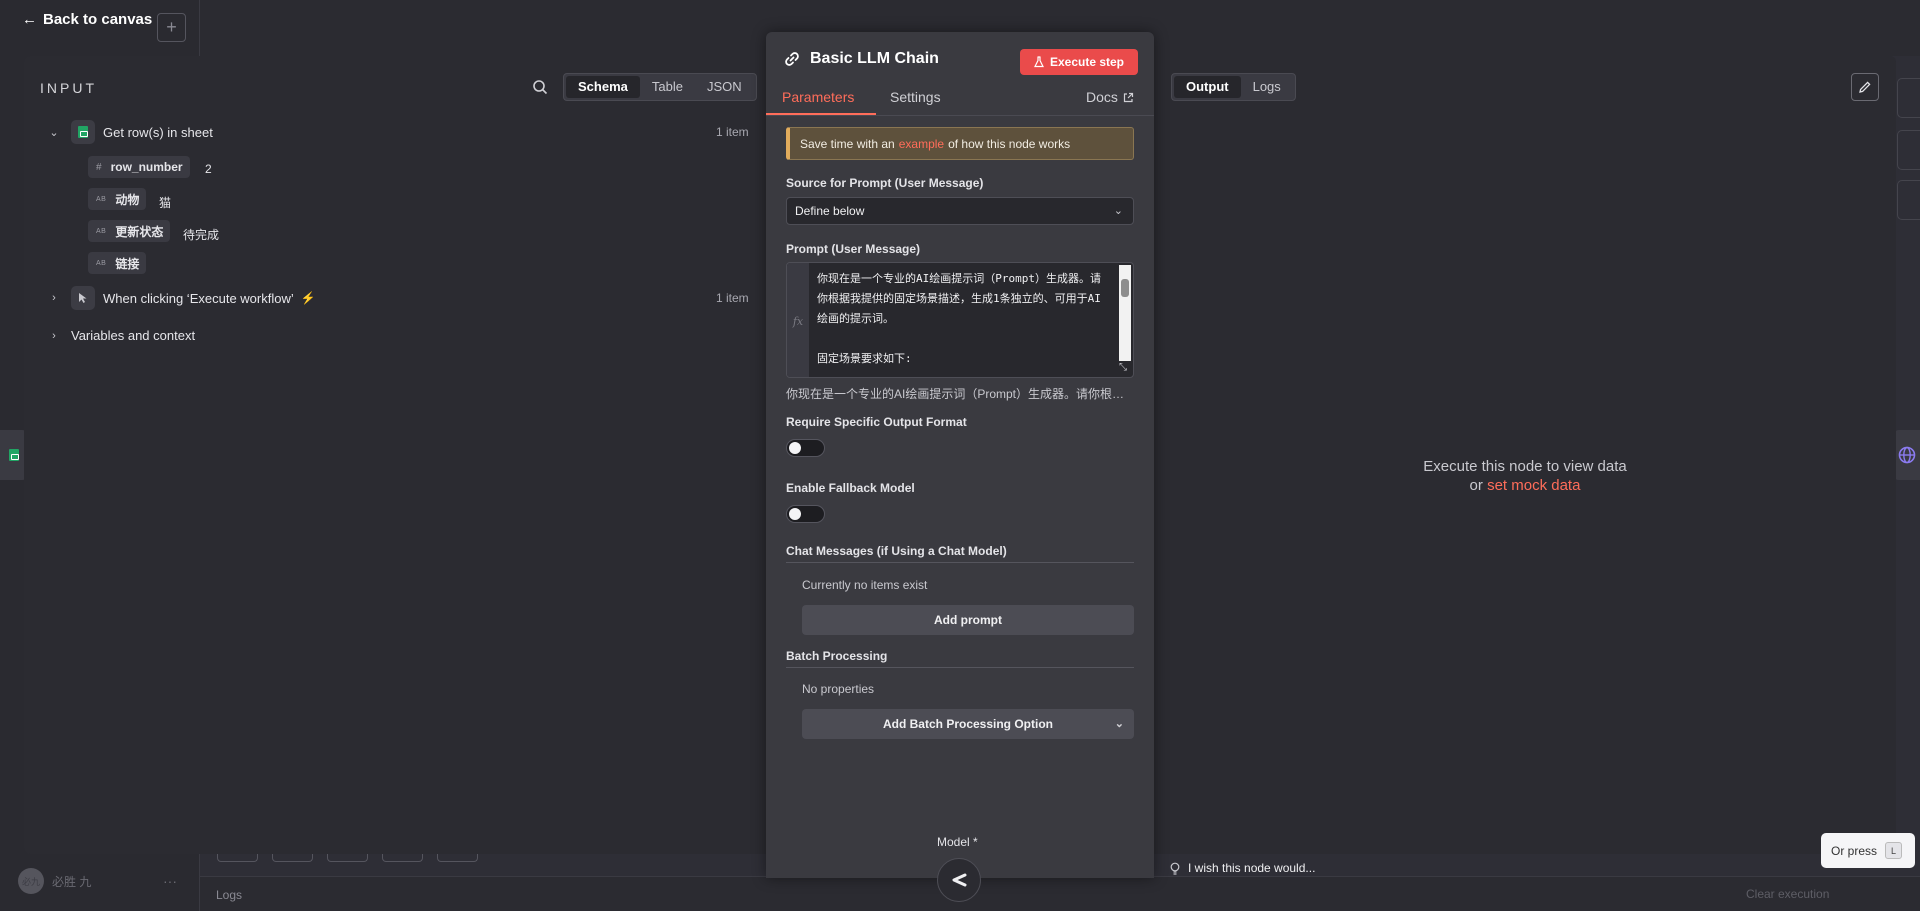 The image size is (1920, 911). I want to click on flask-icon, so click(1038, 62).